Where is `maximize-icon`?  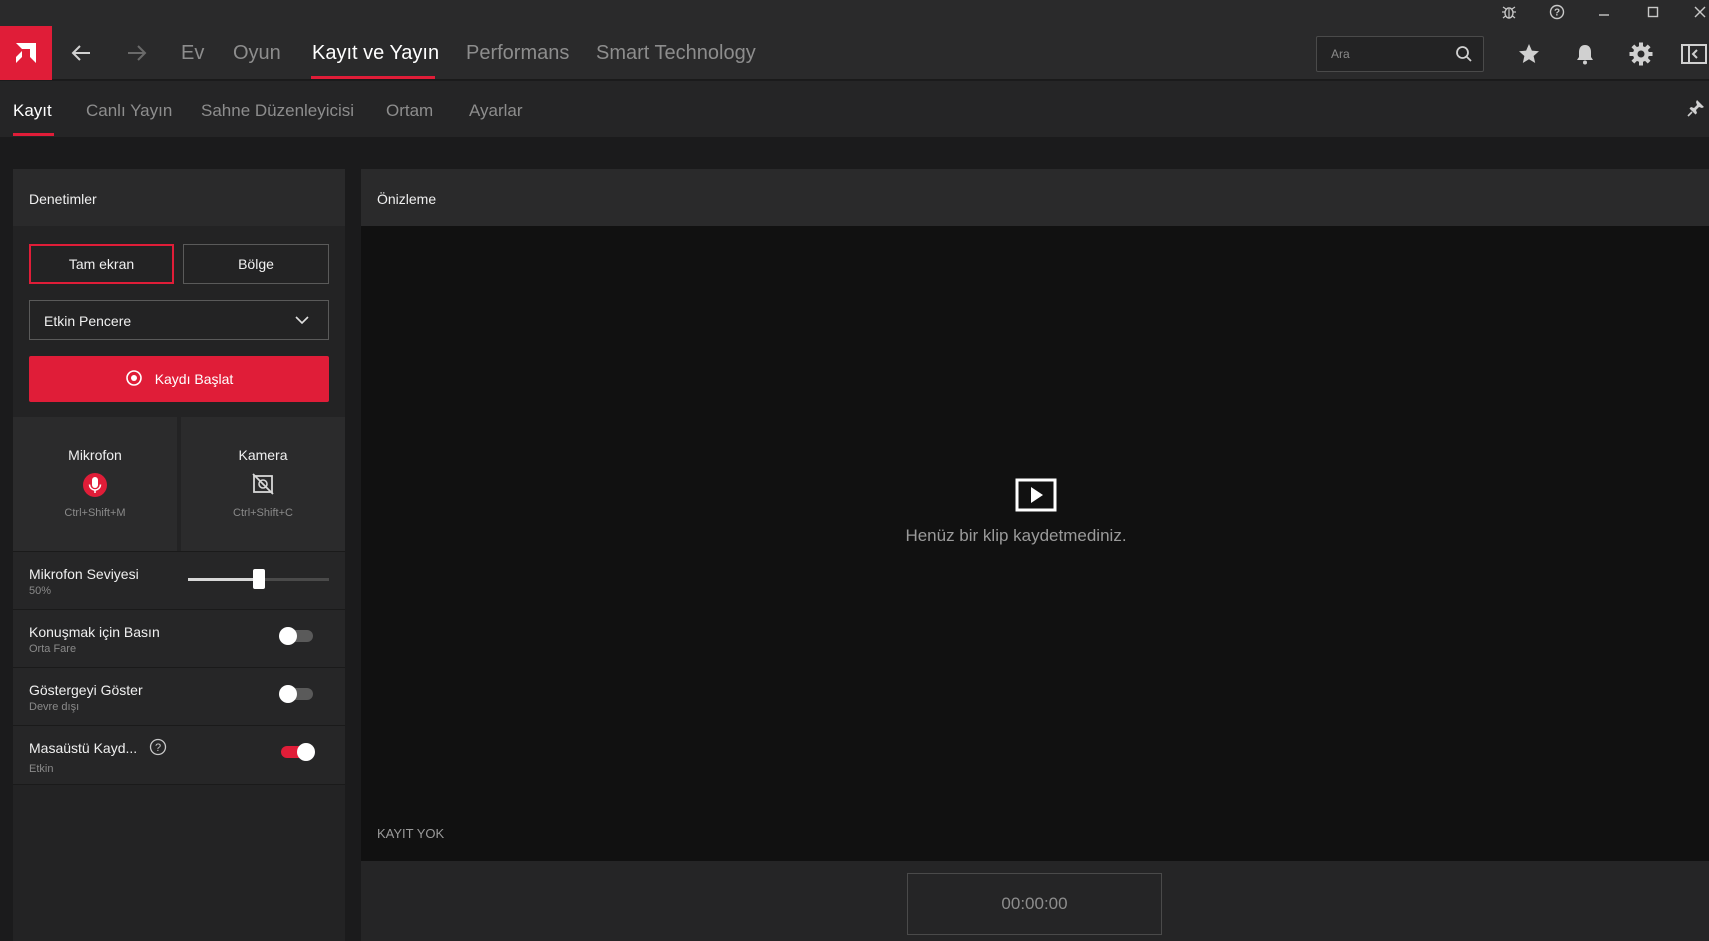
maximize-icon is located at coordinates (1653, 12).